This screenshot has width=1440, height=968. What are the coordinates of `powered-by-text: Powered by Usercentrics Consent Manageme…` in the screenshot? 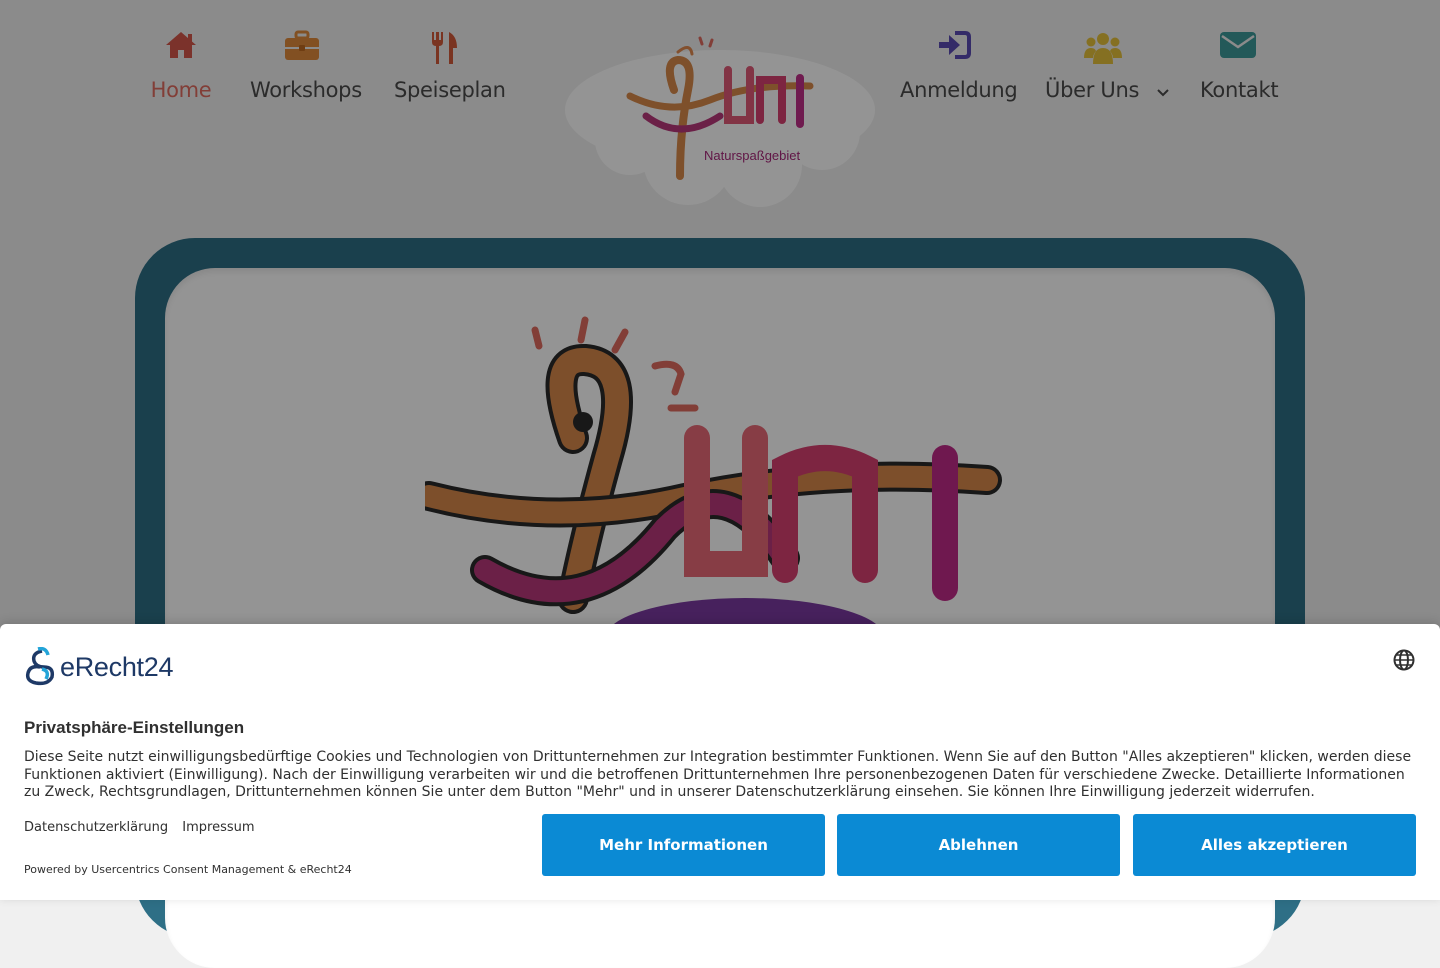 It's located at (188, 869).